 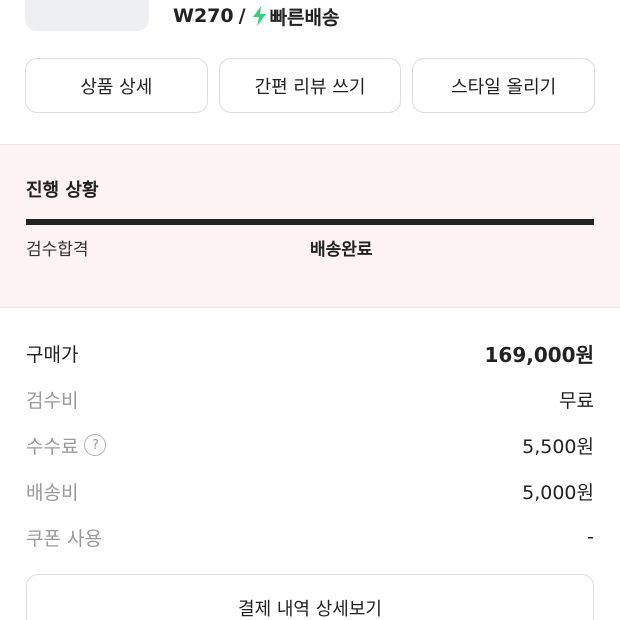 I want to click on price-row-coupon: 쿠폰 사용 -, so click(x=310, y=537).